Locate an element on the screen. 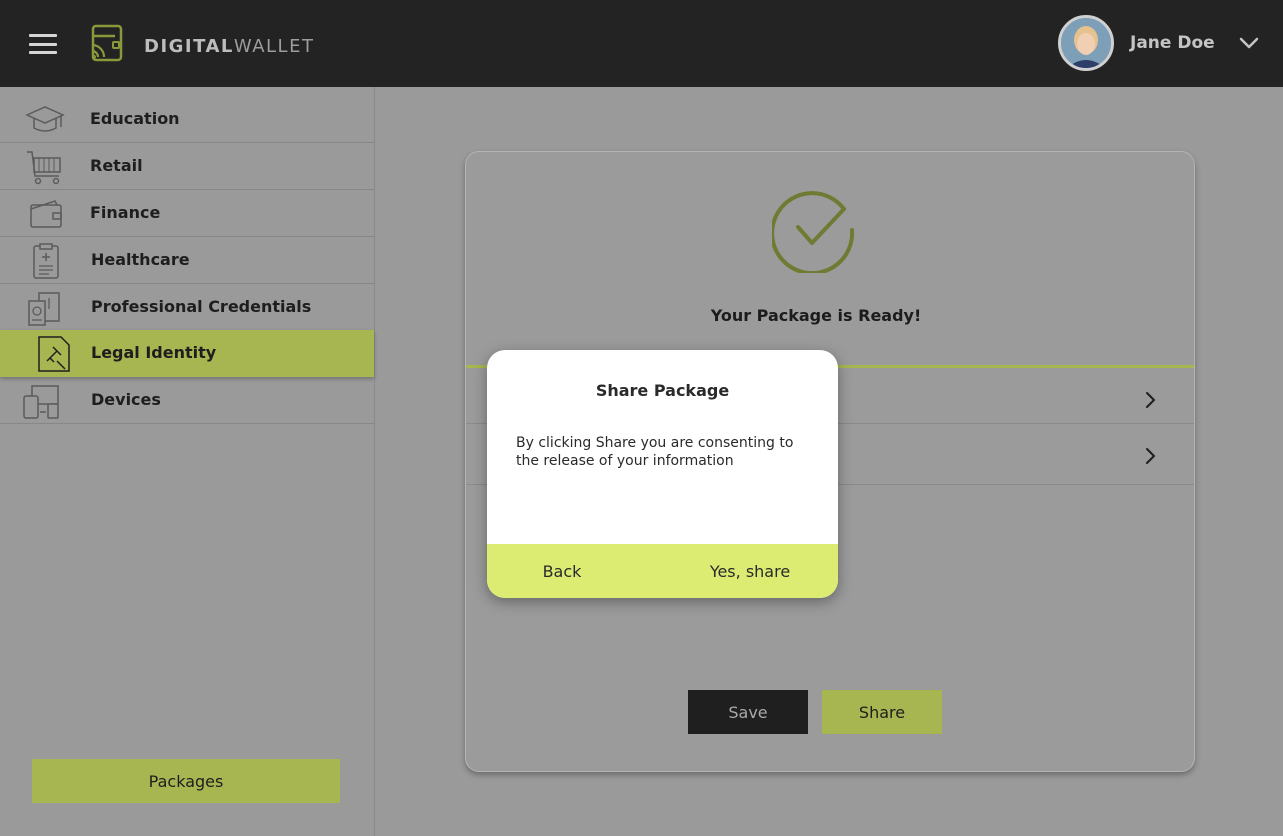  share-button: Share is located at coordinates (882, 712).